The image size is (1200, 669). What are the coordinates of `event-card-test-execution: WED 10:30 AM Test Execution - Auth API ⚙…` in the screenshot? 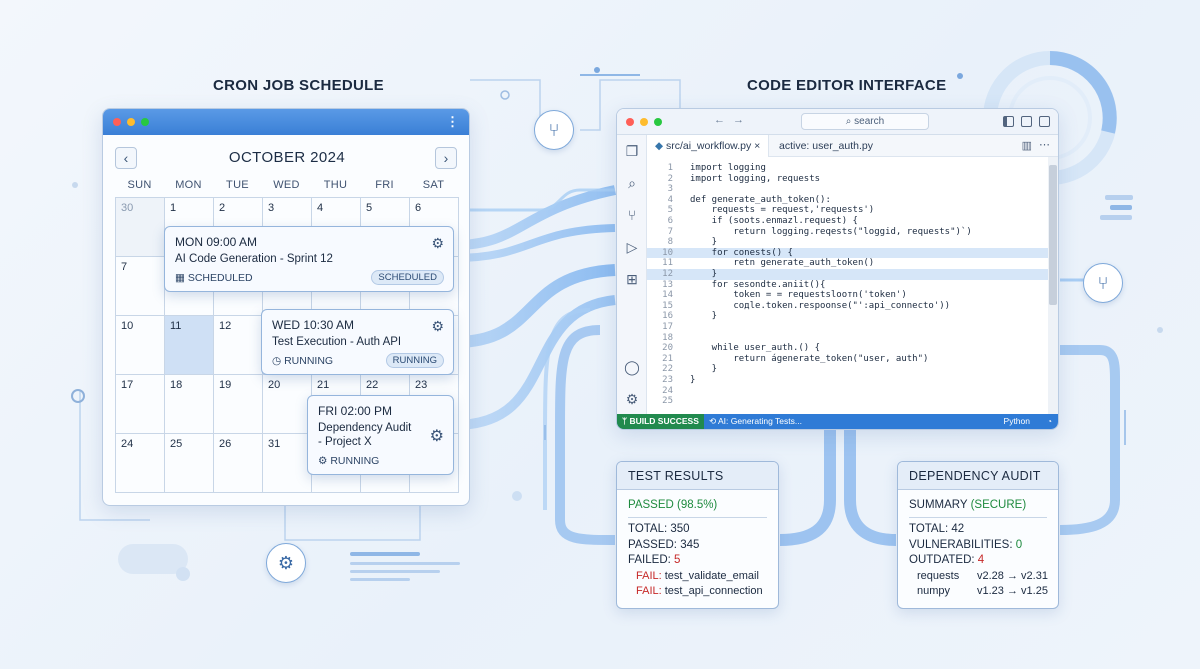 It's located at (357, 342).